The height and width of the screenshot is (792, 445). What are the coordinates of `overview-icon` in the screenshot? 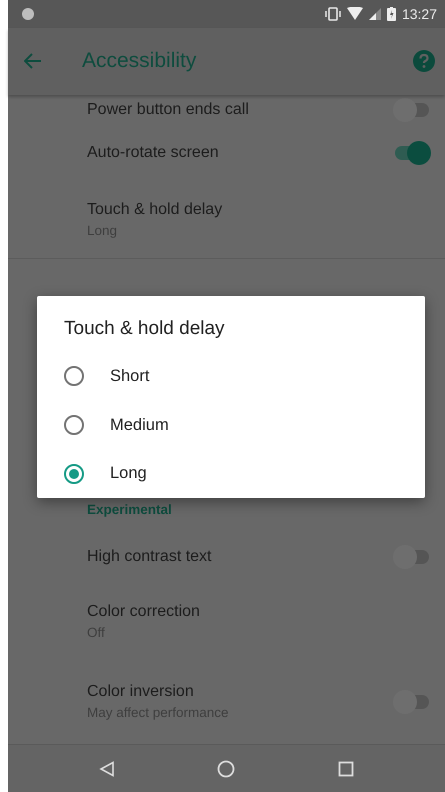 It's located at (346, 768).